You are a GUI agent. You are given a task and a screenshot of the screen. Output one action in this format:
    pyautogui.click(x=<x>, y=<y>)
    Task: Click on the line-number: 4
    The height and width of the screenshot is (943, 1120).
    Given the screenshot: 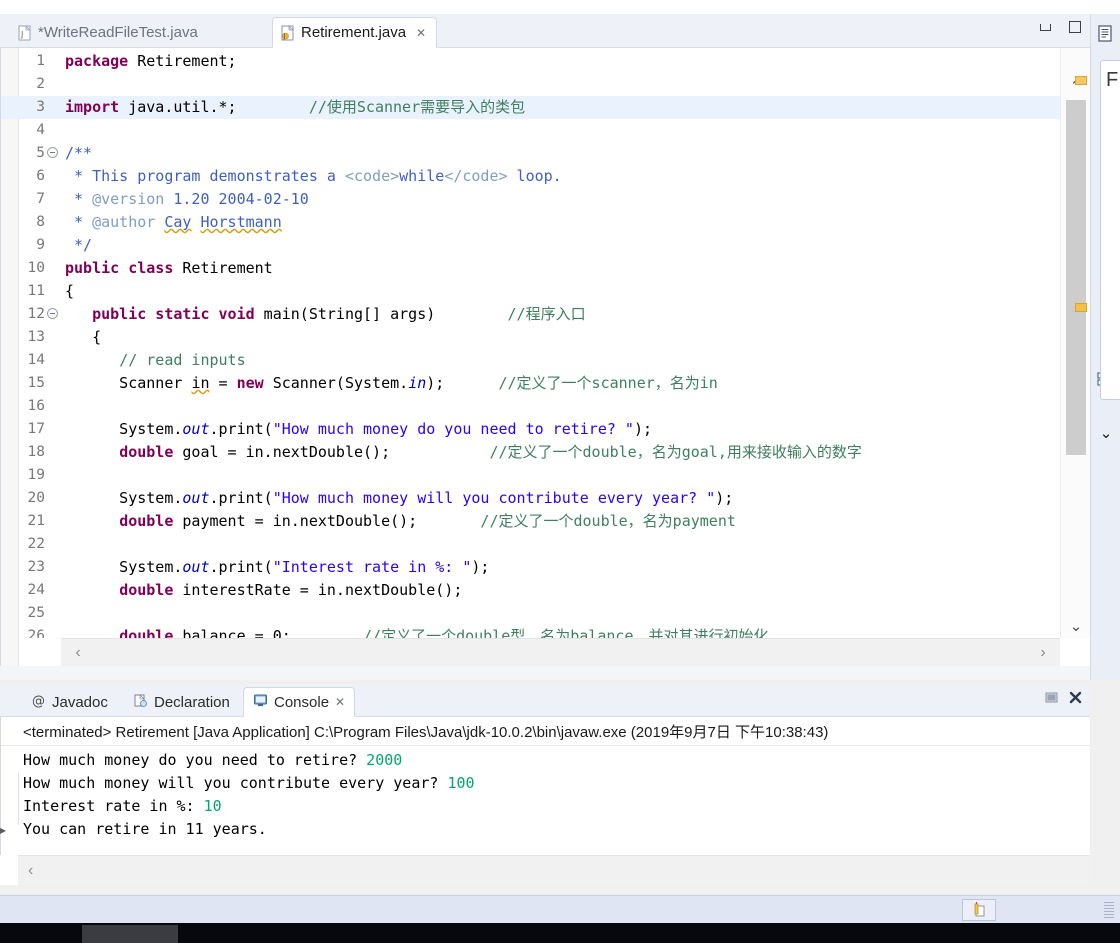 What is the action you would take?
    pyautogui.click(x=40, y=130)
    